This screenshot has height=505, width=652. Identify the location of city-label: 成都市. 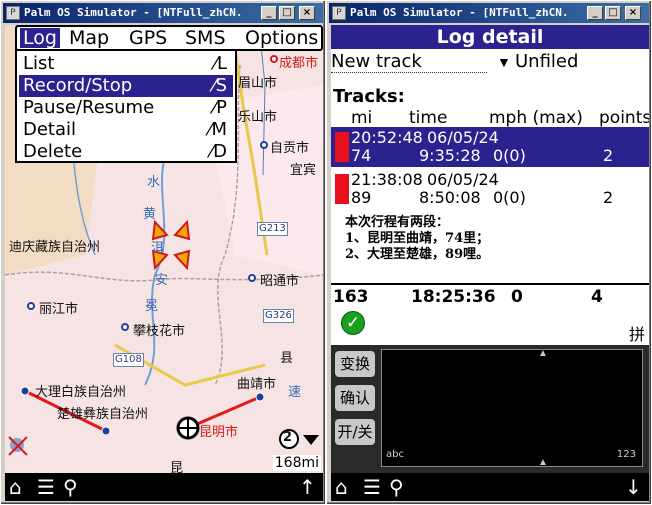
(299, 63).